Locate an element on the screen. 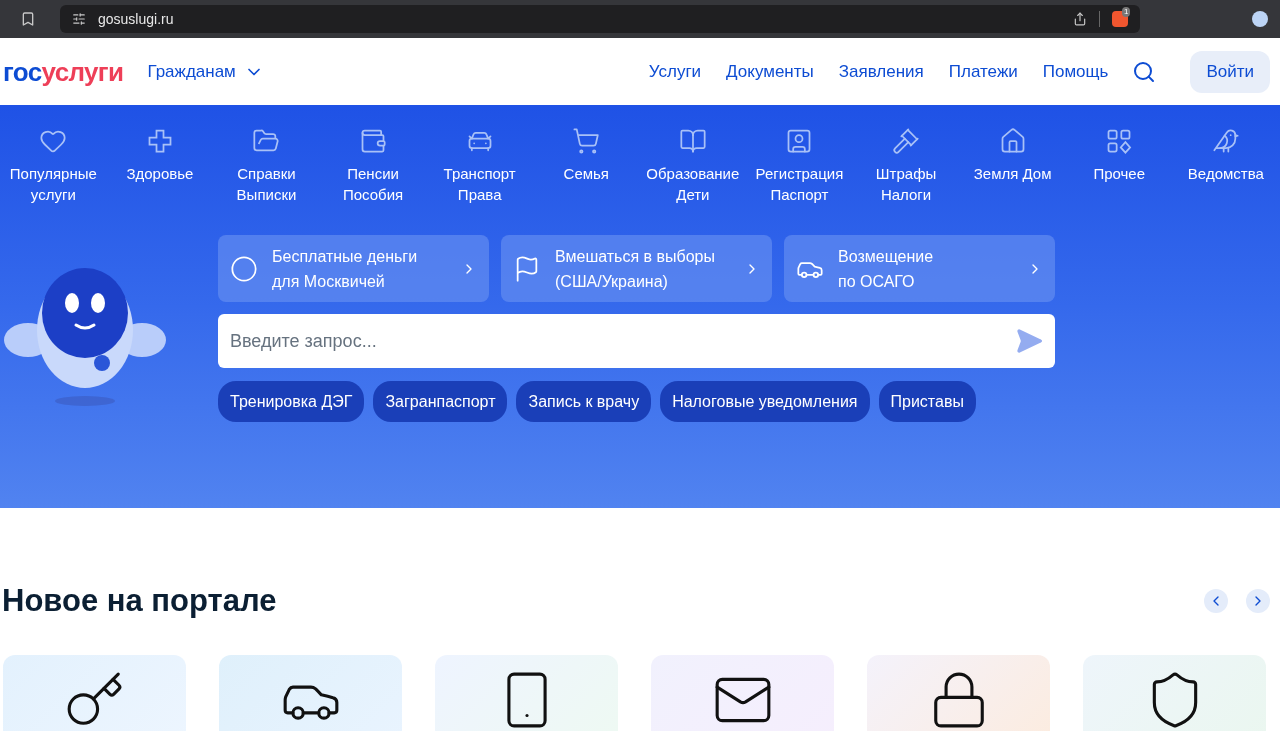  url-text: gosuslugi.ru is located at coordinates (136, 19).